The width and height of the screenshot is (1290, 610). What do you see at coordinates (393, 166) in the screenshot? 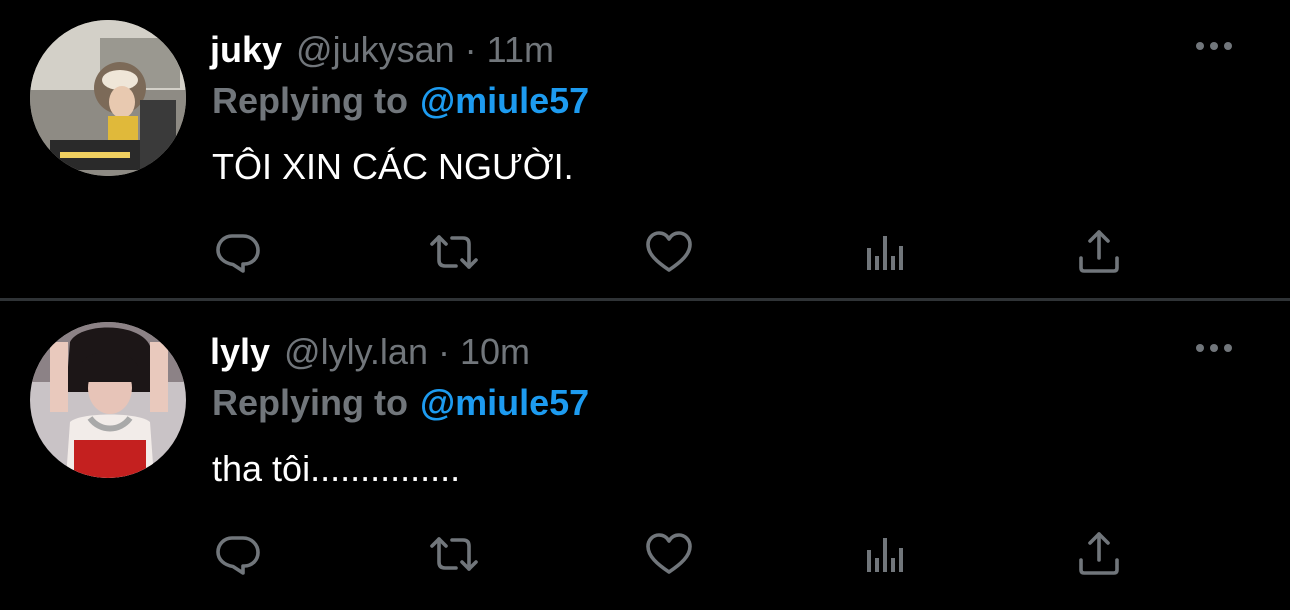
I see `tweet-text: TÔI XIN CÁC NGƯỜI.` at bounding box center [393, 166].